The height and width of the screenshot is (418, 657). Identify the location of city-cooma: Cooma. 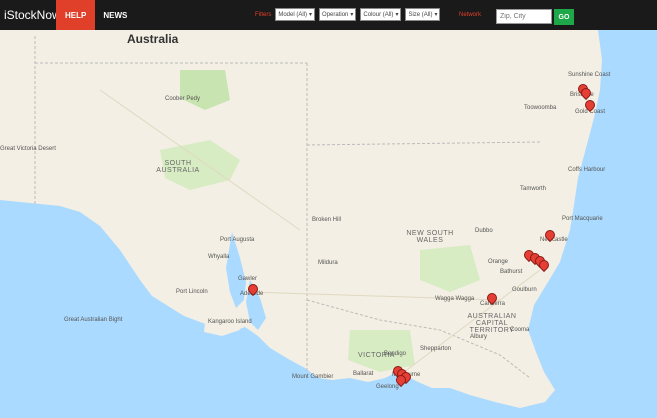
(520, 330).